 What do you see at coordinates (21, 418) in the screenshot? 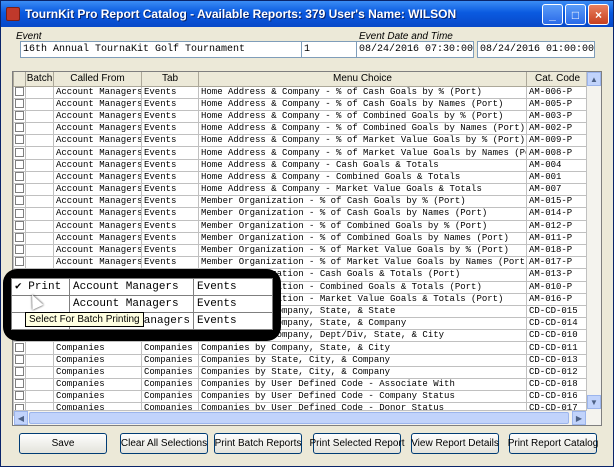
I see `scroll-left-icon: ◀` at bounding box center [21, 418].